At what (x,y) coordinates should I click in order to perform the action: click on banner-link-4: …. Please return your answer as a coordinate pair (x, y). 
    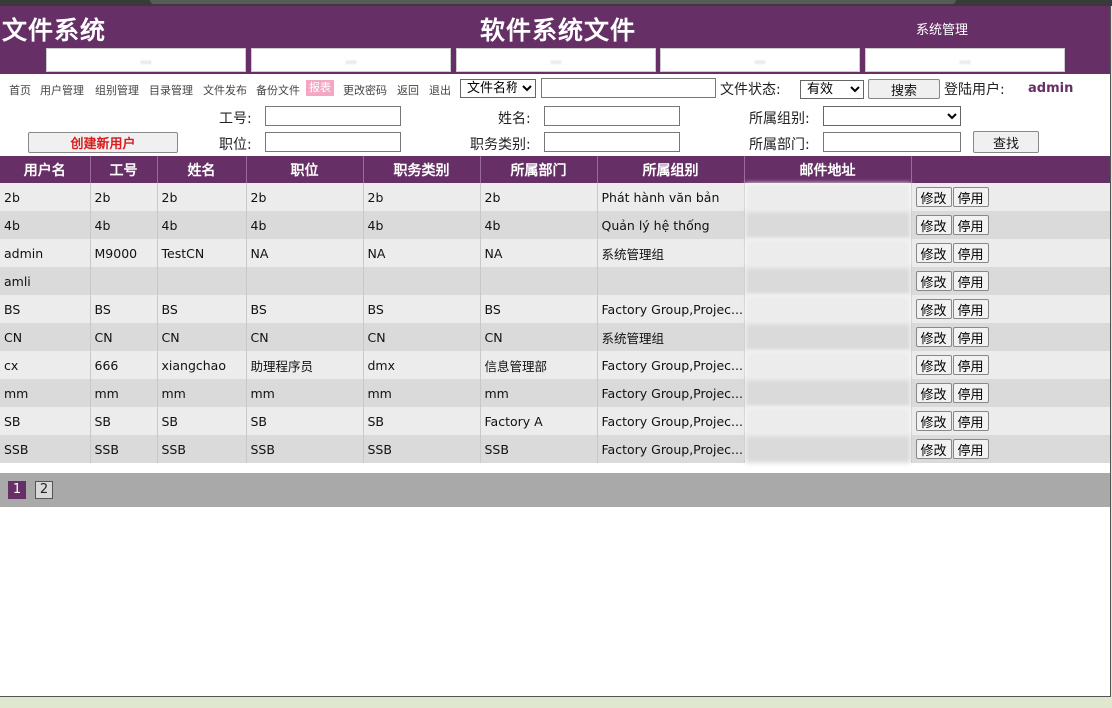
    Looking at the image, I should click on (760, 60).